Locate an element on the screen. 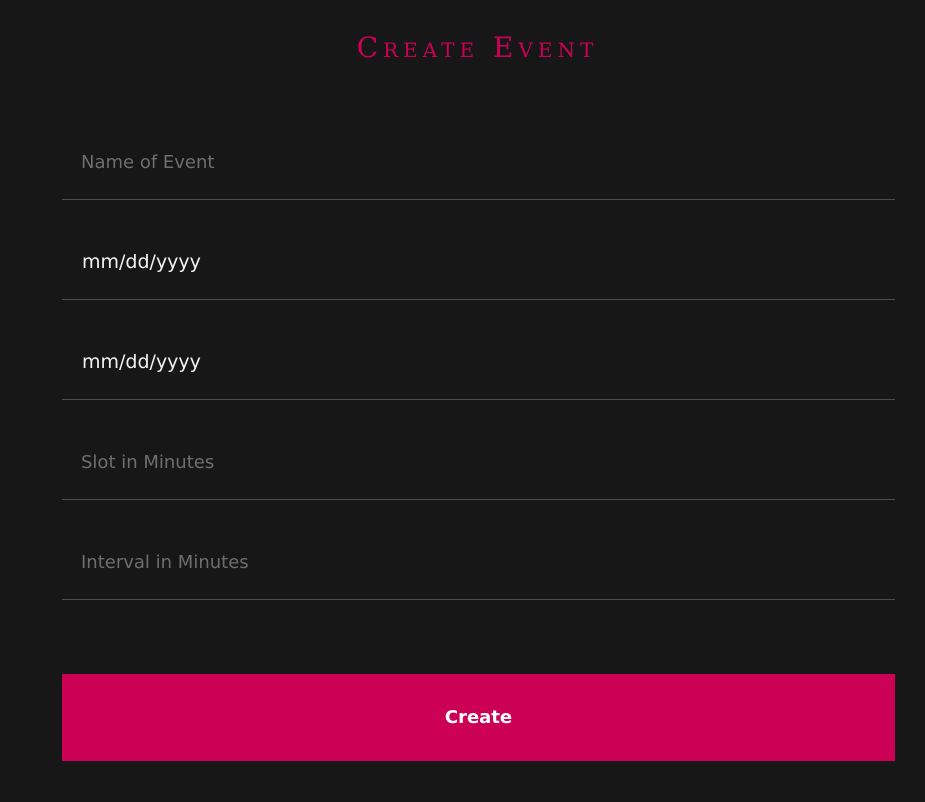  start-date-field: mm/dd/yyyy is located at coordinates (478, 262).